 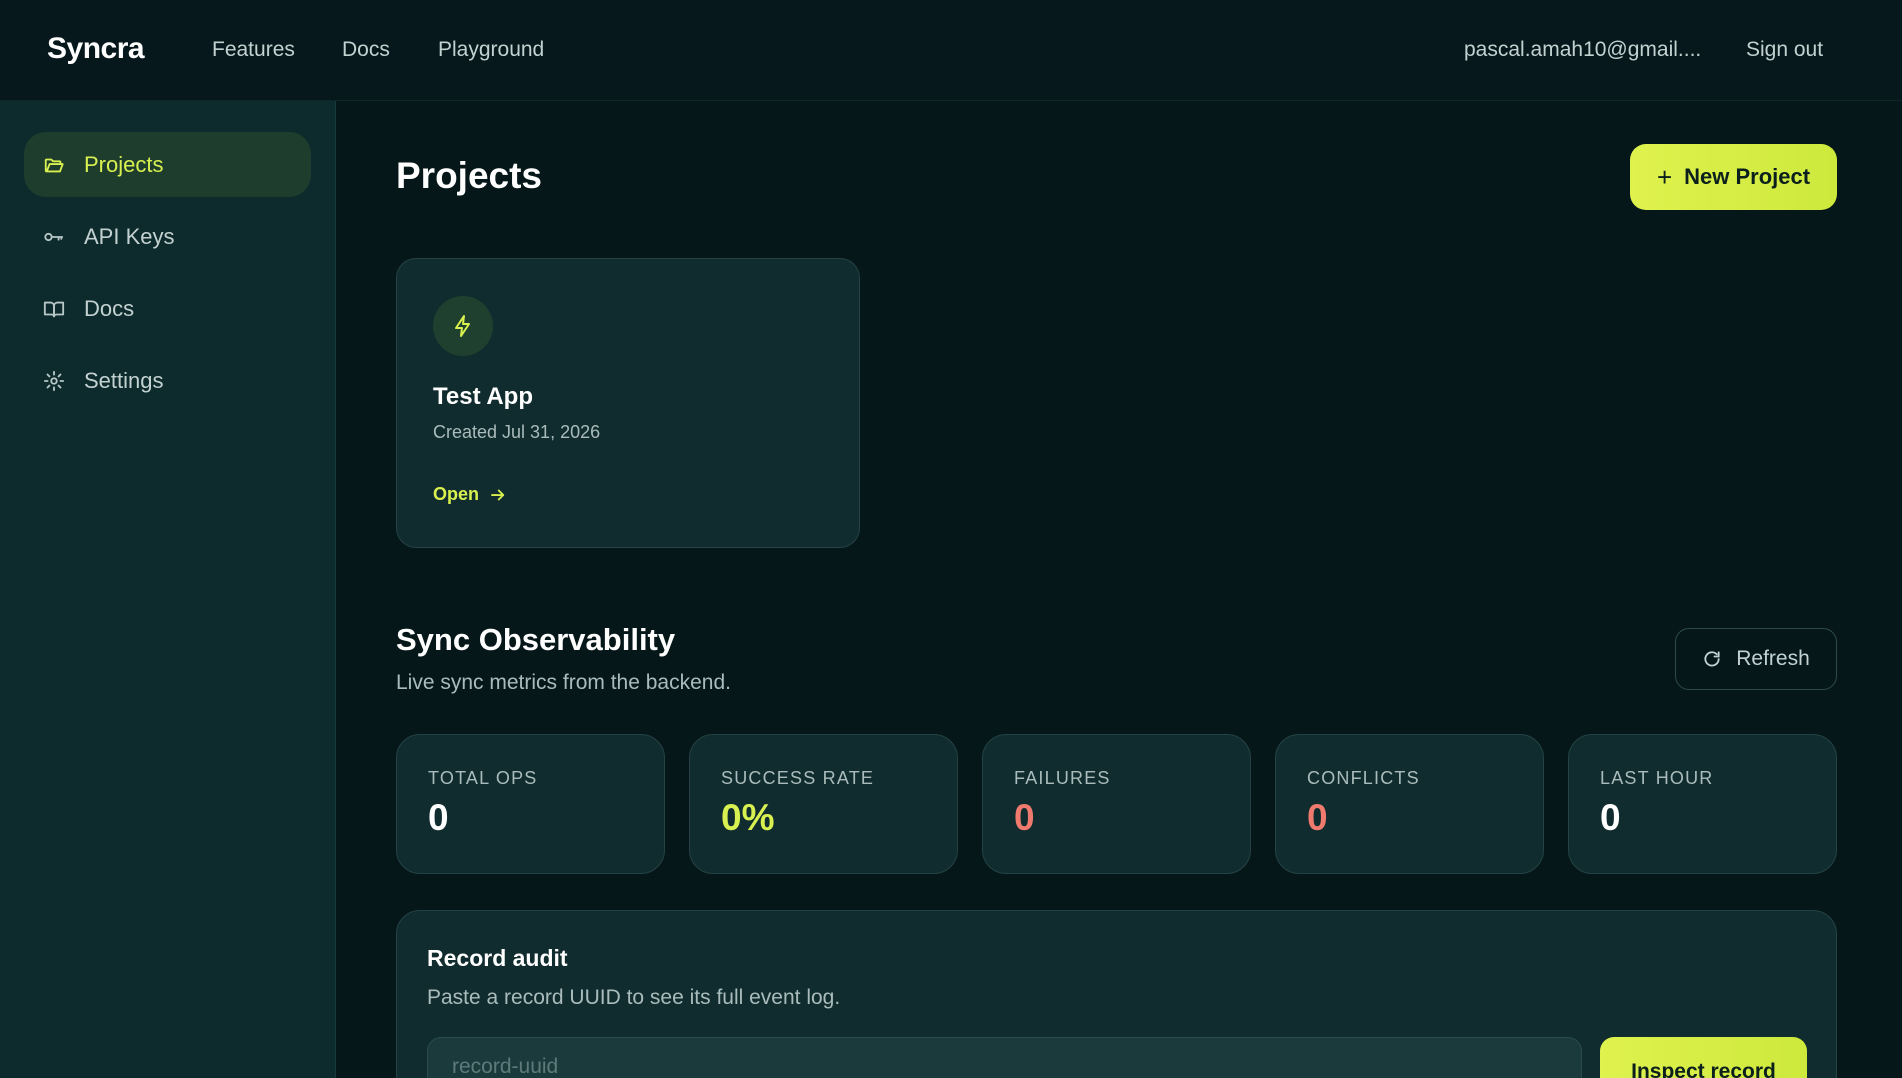 I want to click on bolt-icon, so click(x=463, y=326).